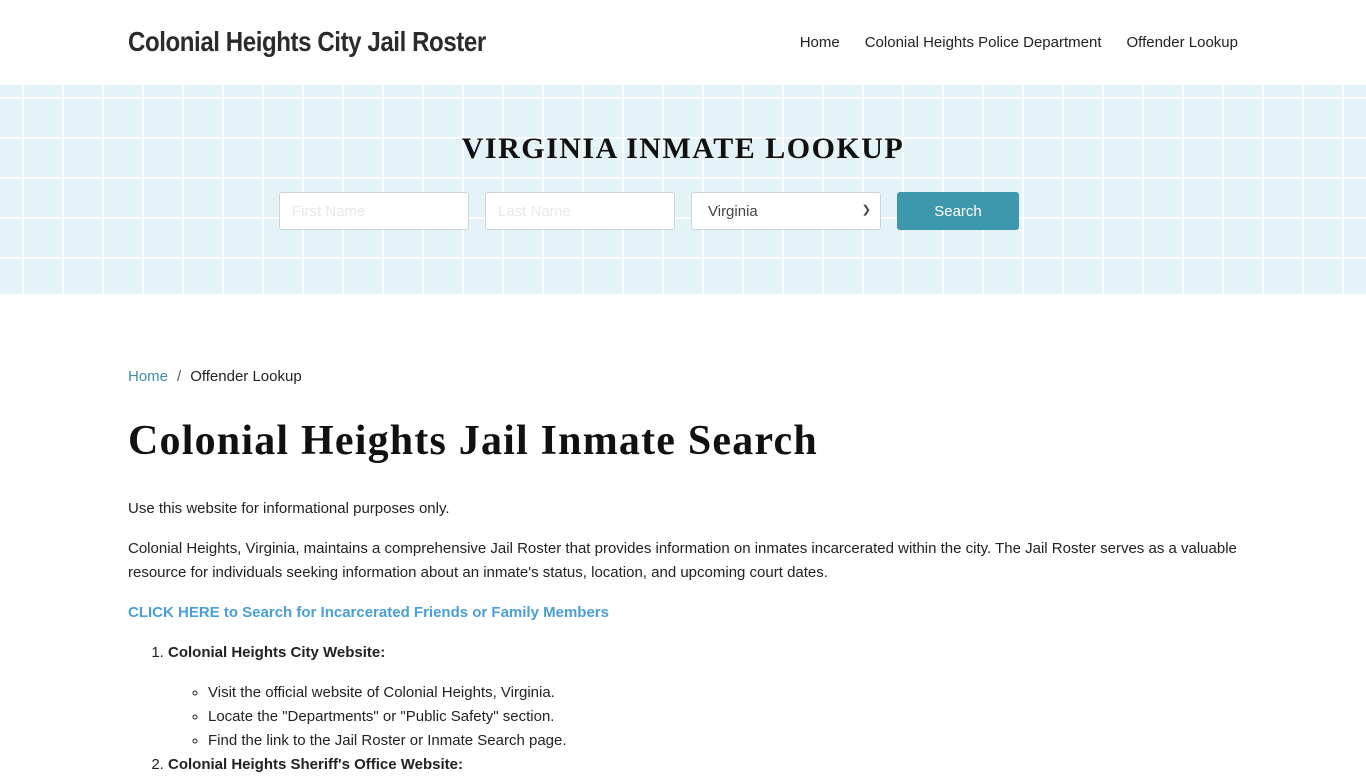  I want to click on site-title: Colonial Heights City Jail Roster, so click(307, 42).